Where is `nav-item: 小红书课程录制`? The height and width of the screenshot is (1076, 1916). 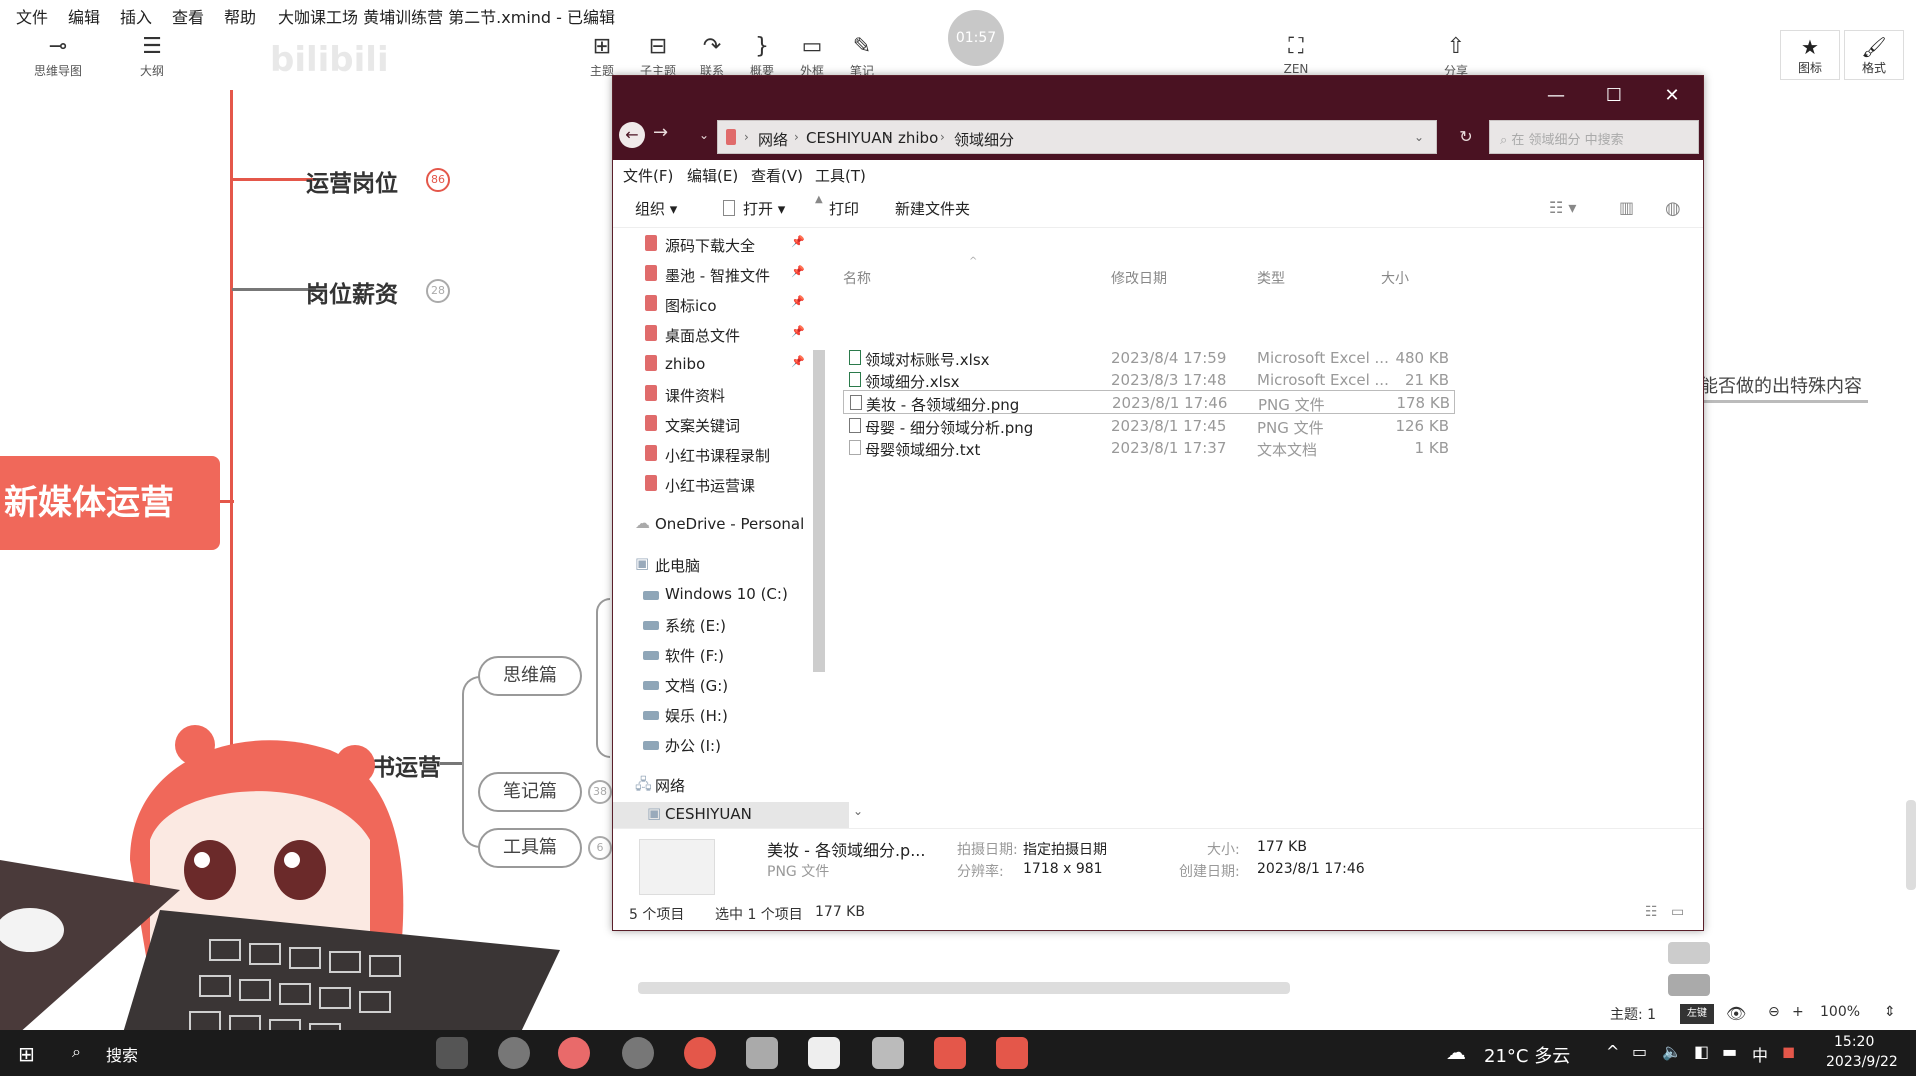
nav-item: 小红书课程录制 is located at coordinates (713, 455).